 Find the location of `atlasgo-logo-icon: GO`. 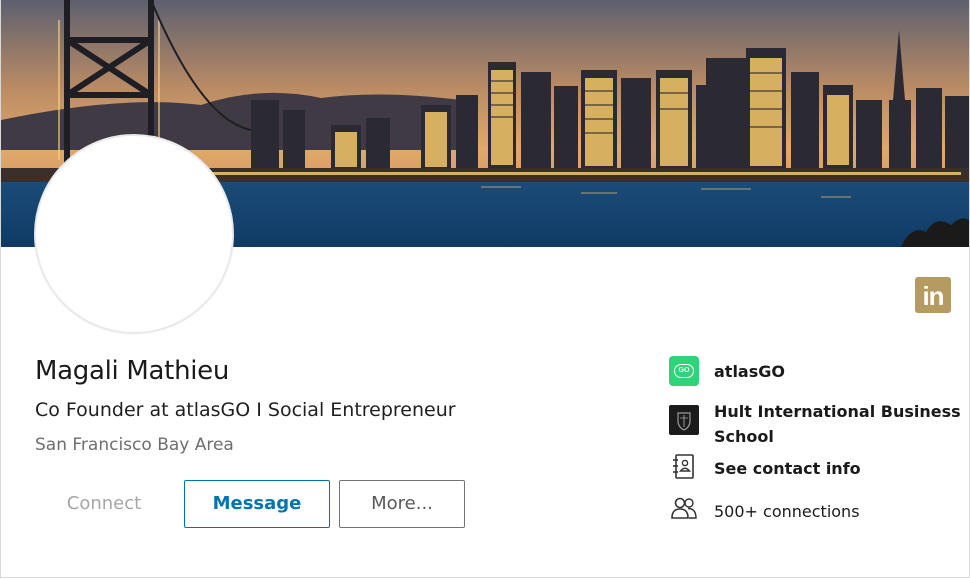

atlasgo-logo-icon: GO is located at coordinates (684, 371).